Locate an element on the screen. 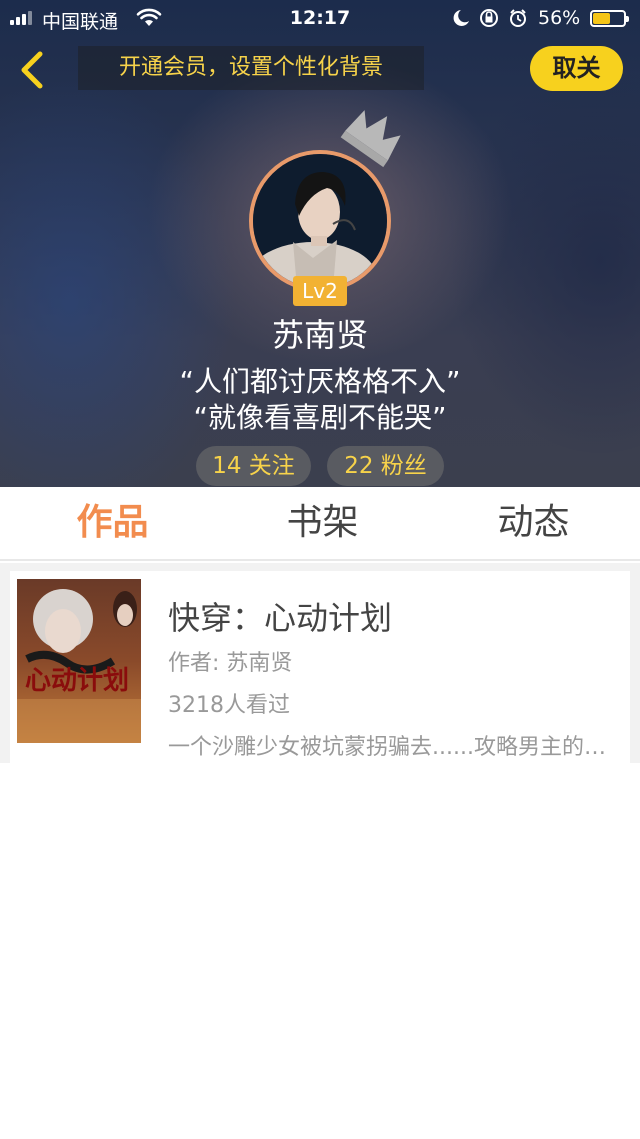 The height and width of the screenshot is (1139, 640). book-cover: 心动计划 is located at coordinates (79, 661).